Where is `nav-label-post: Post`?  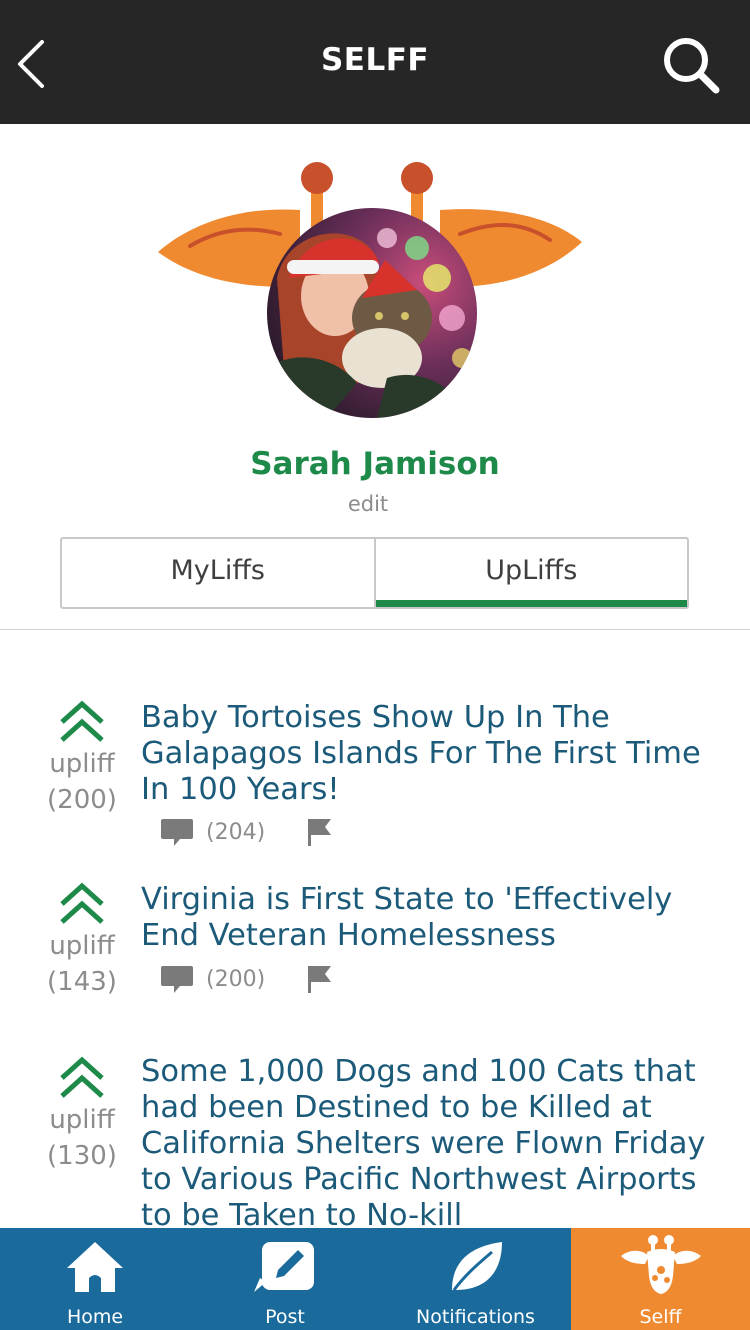 nav-label-post: Post is located at coordinates (285, 1317).